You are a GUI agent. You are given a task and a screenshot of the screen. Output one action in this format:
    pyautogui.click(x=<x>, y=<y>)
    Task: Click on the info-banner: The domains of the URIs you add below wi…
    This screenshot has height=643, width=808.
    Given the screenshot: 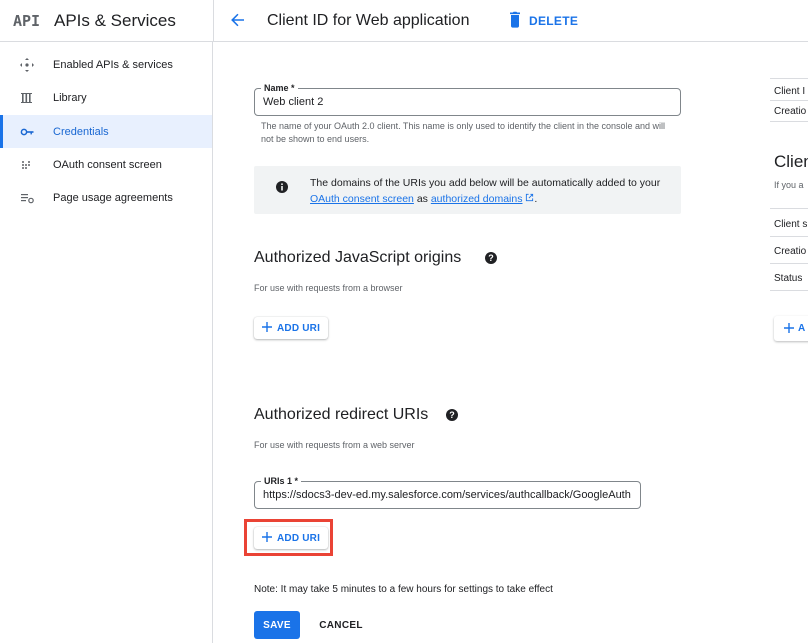 What is the action you would take?
    pyautogui.click(x=467, y=190)
    